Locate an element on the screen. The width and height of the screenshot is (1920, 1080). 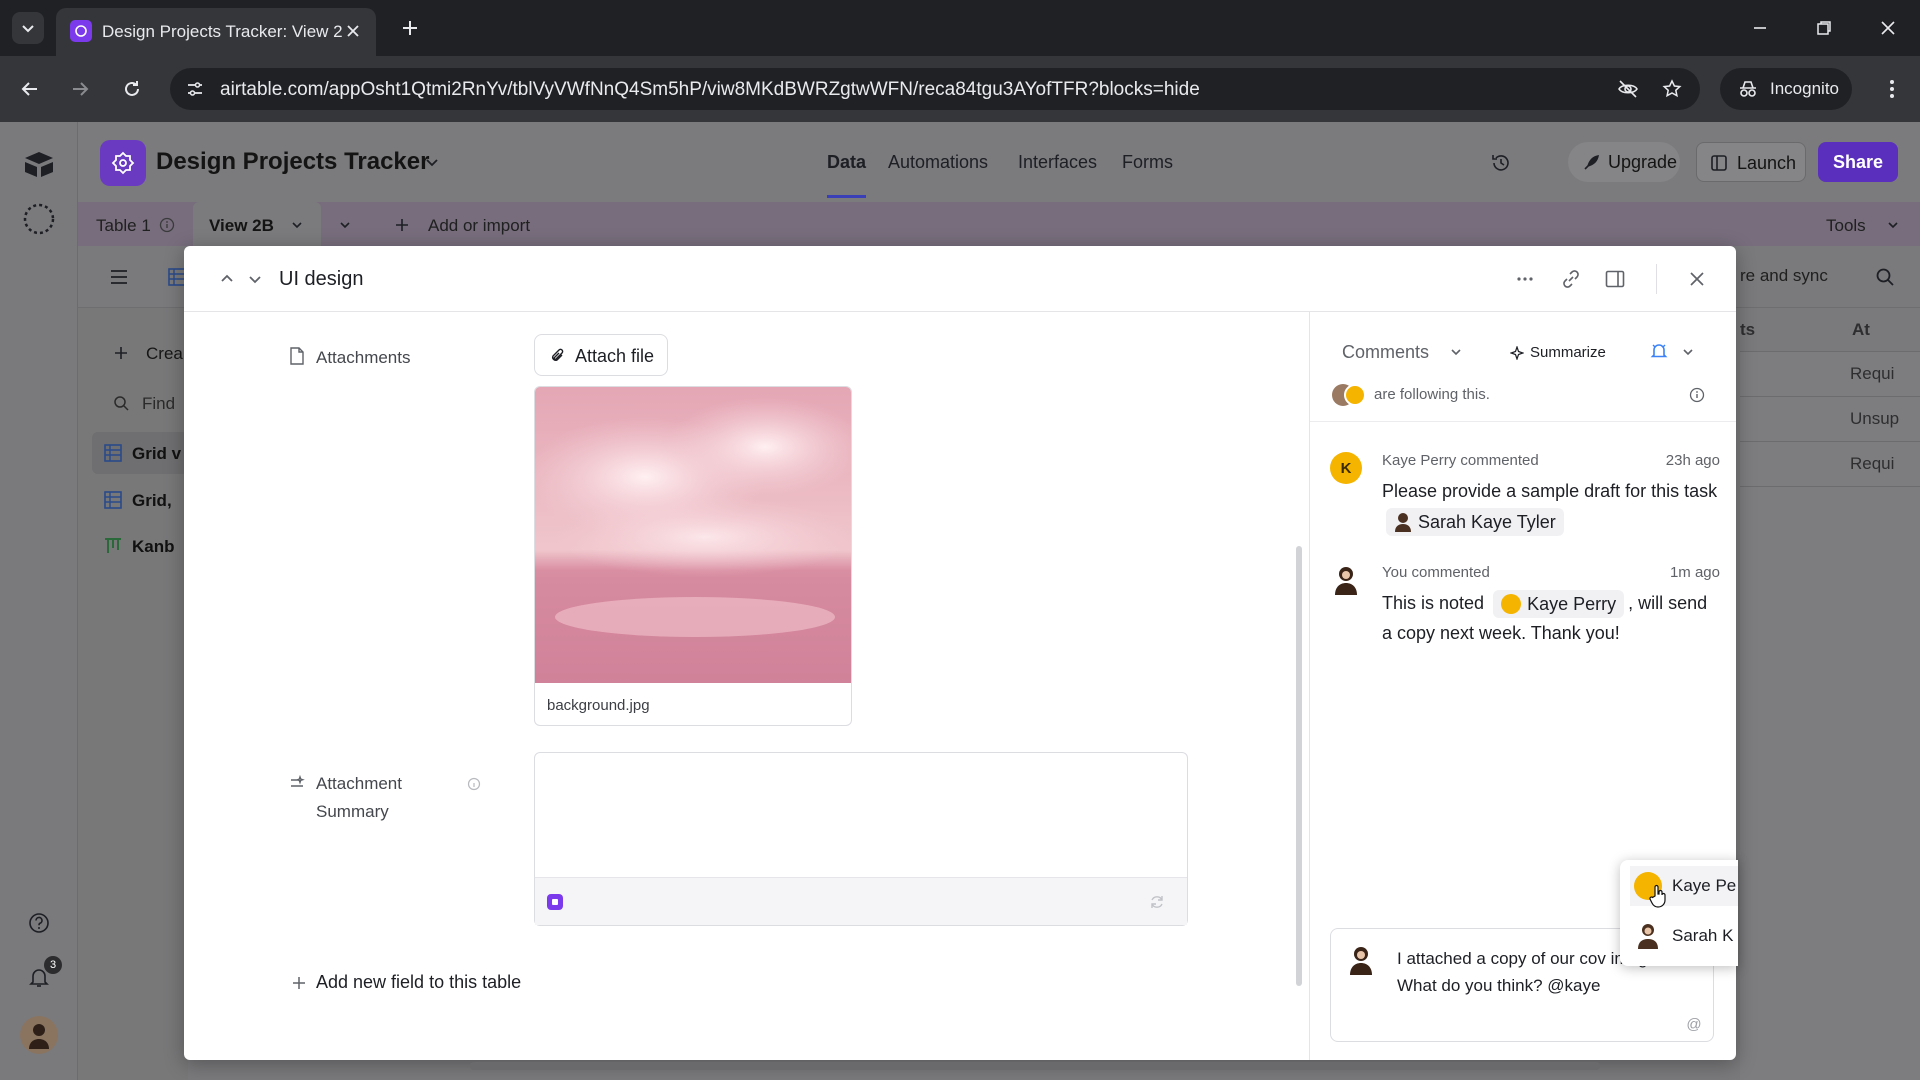
omni-spinner-icon is located at coordinates (39, 219).